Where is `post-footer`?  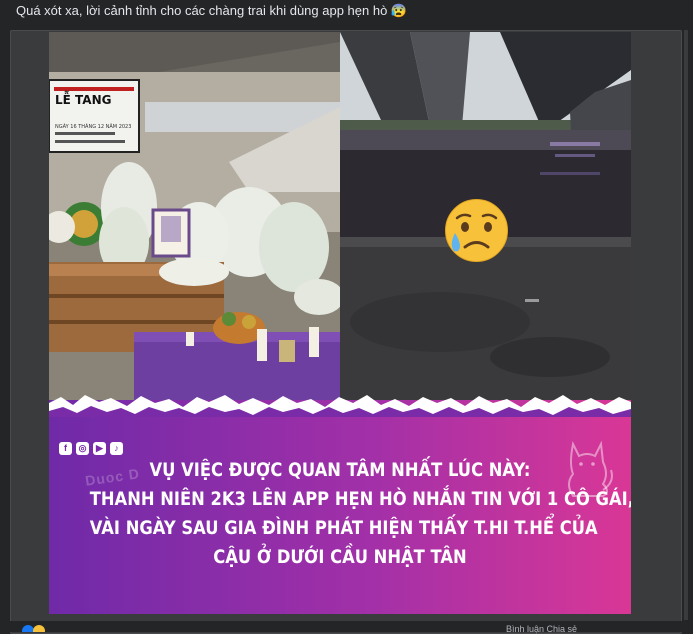
post-footer is located at coordinates (346, 626).